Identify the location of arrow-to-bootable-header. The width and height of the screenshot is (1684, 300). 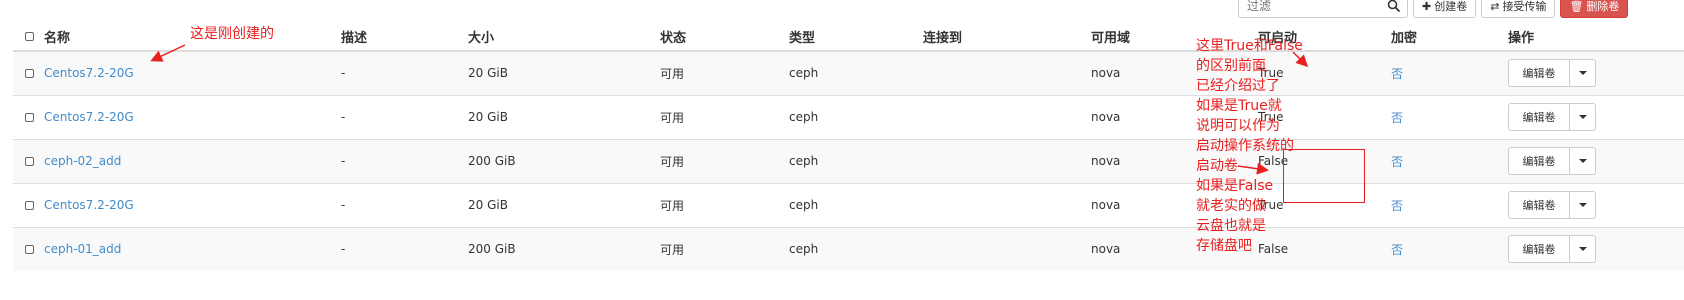
(1300, 59).